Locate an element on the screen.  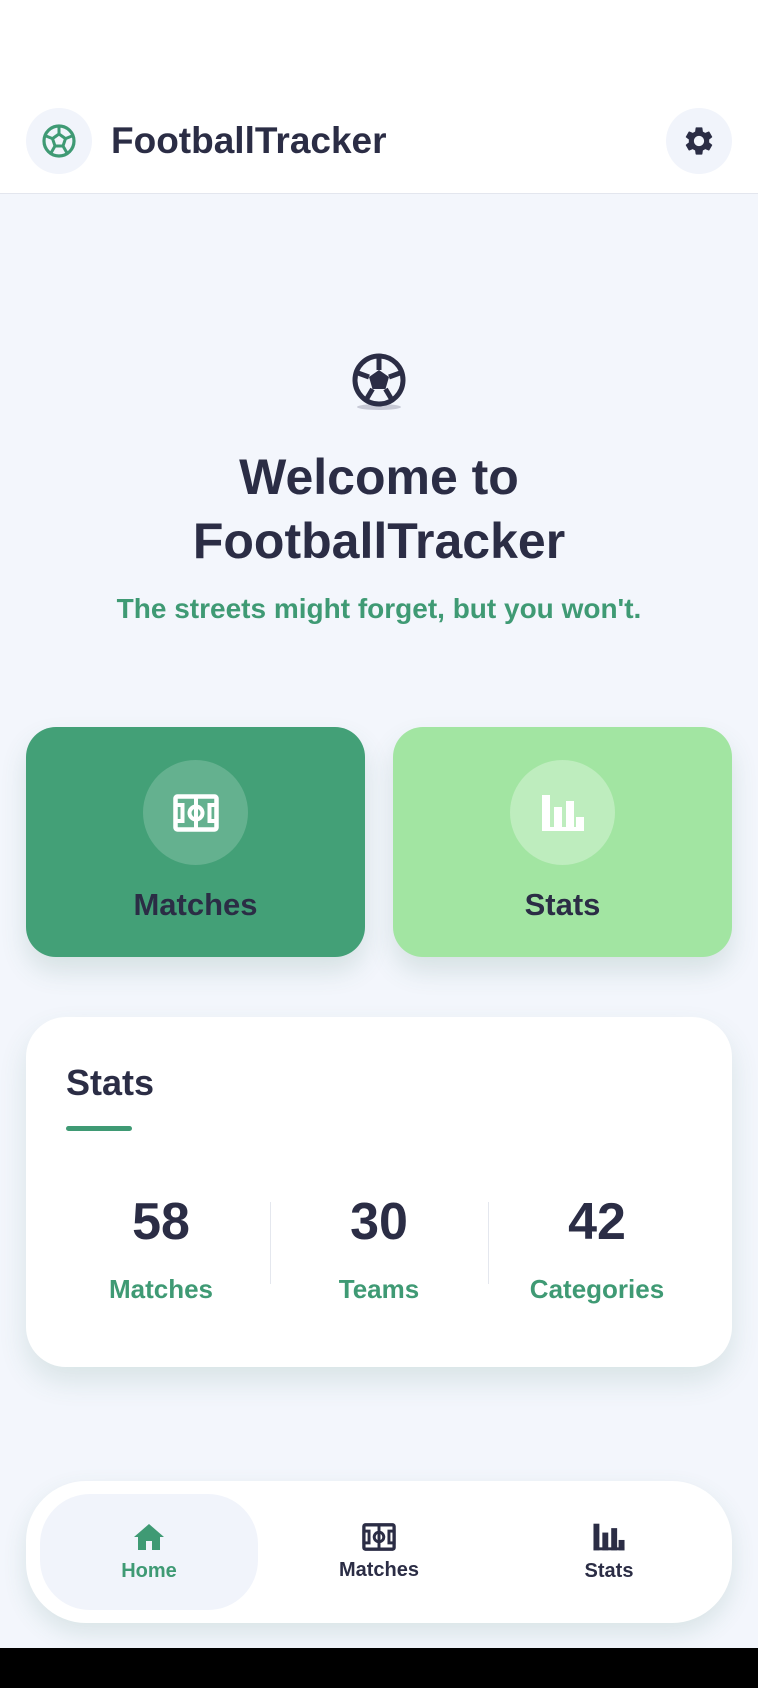
welcome-heading-line2: FootballTracker is located at coordinates (379, 541).